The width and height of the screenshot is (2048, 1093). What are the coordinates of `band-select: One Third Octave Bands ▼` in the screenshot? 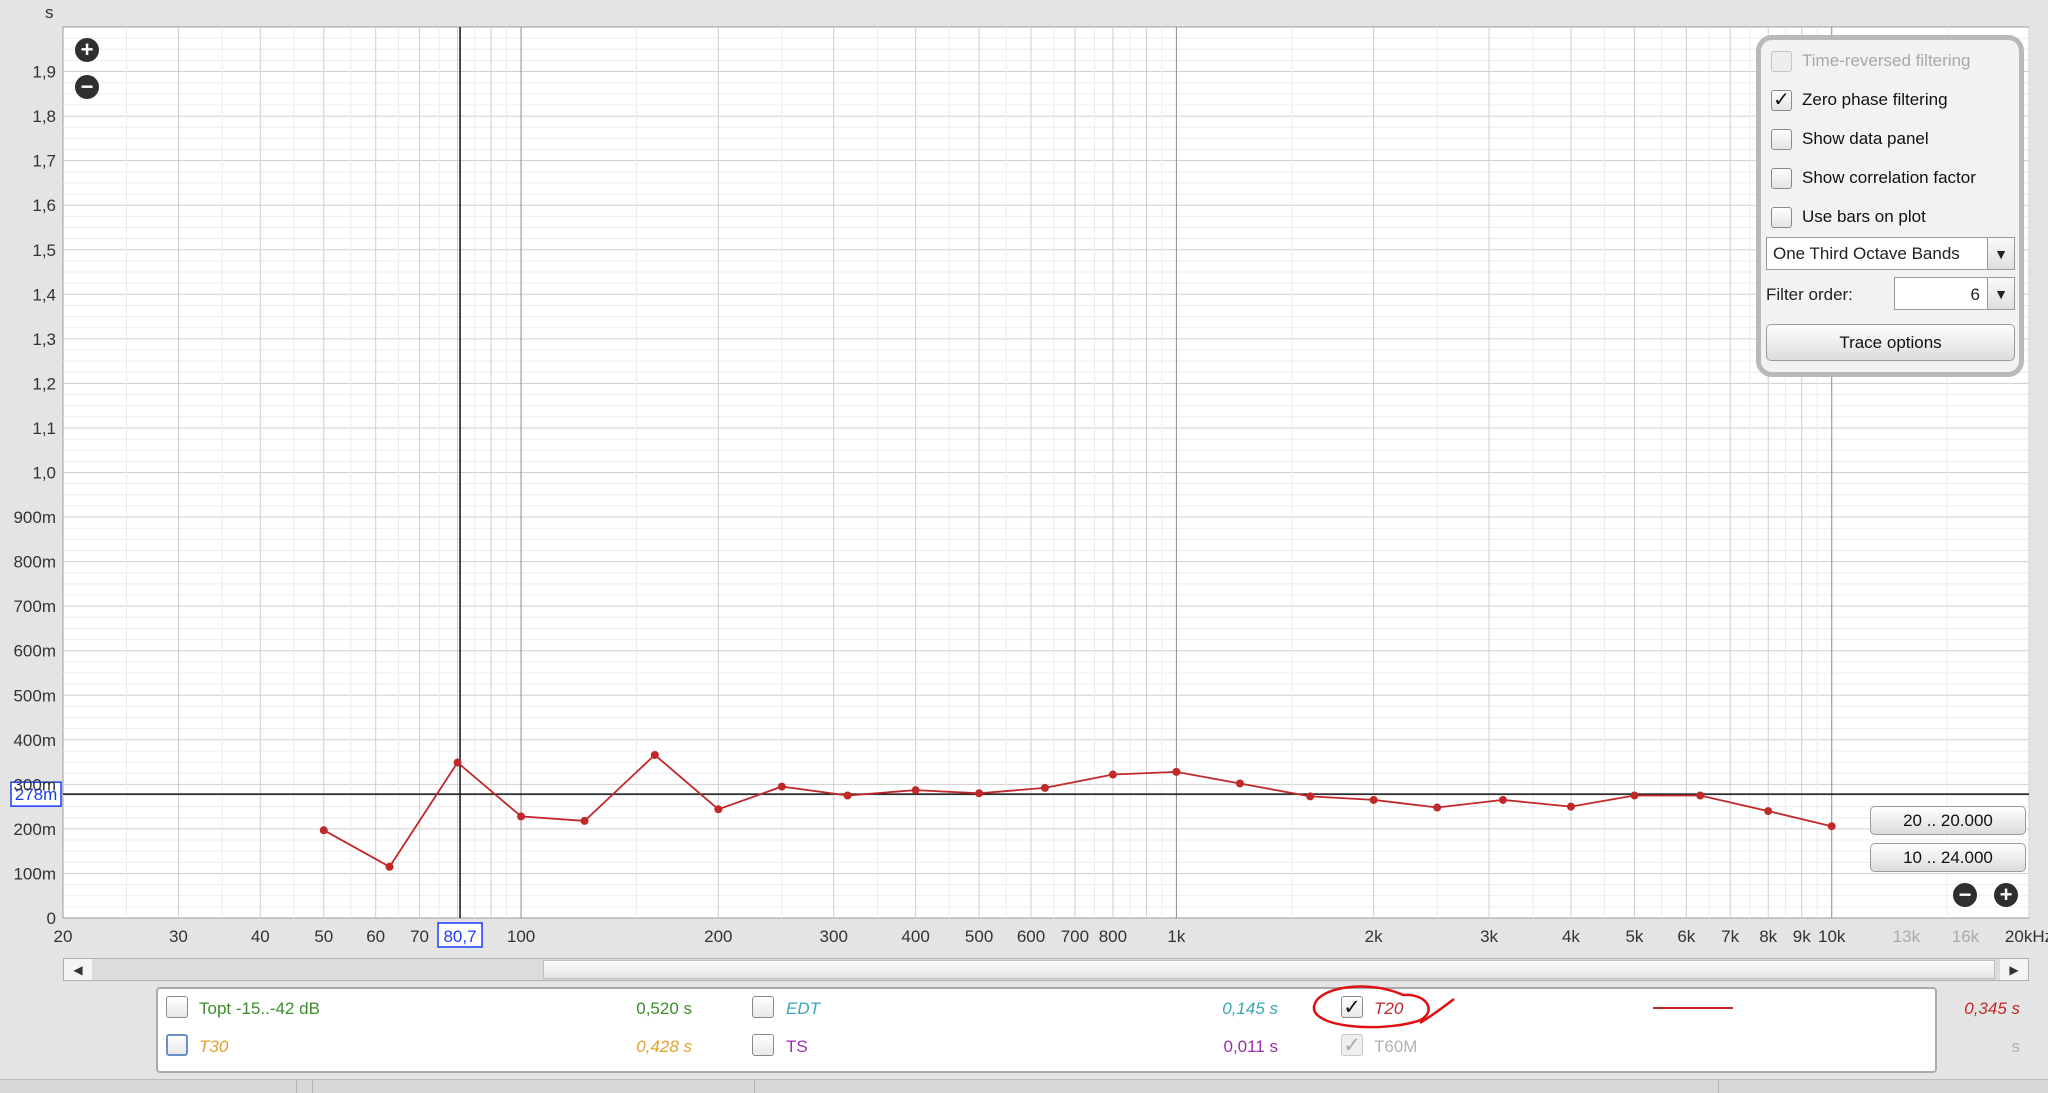 It's located at (1890, 253).